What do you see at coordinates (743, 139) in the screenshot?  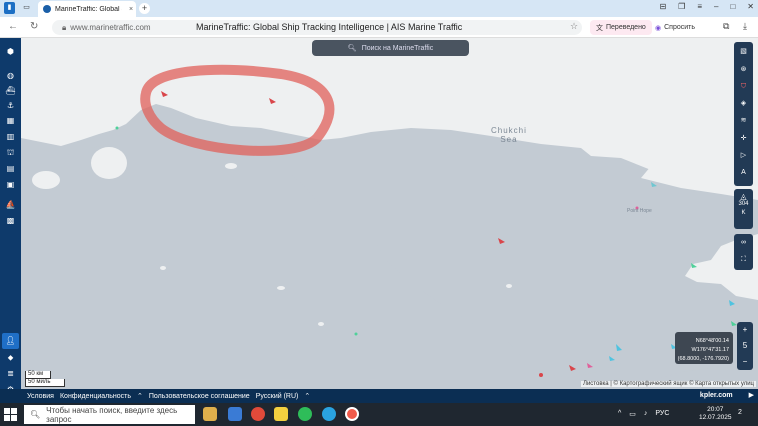 I see `measure-icon: ✛` at bounding box center [743, 139].